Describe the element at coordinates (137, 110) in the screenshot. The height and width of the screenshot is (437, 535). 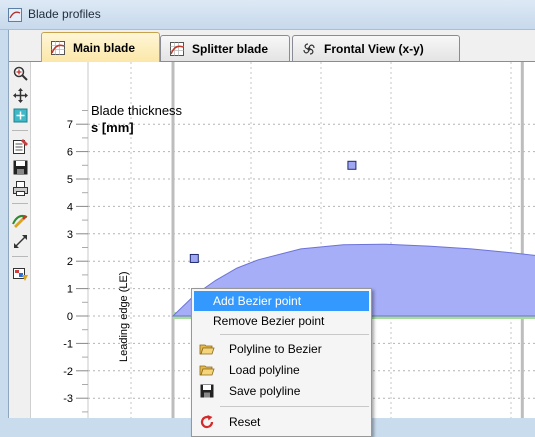
I see `chart-title: Blade thickness` at that location.